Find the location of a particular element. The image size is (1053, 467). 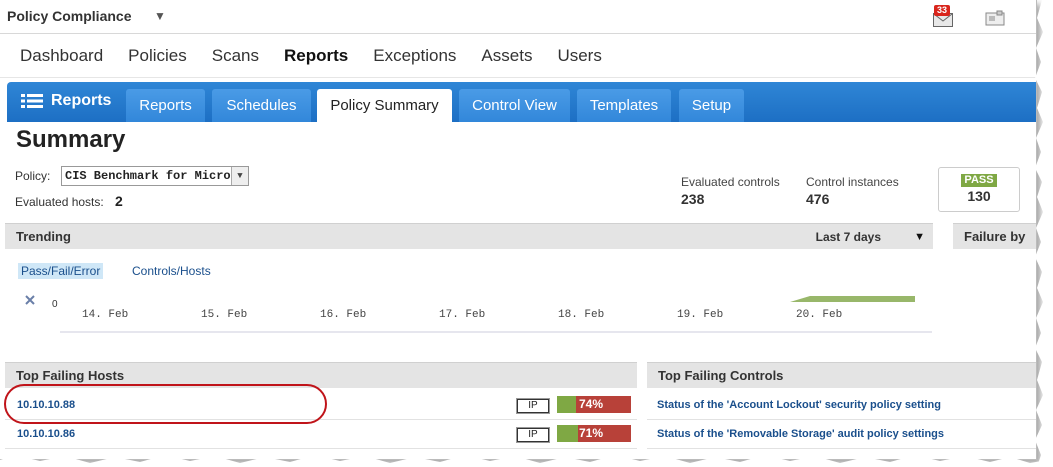

tab-setup: Setup is located at coordinates (711, 105).